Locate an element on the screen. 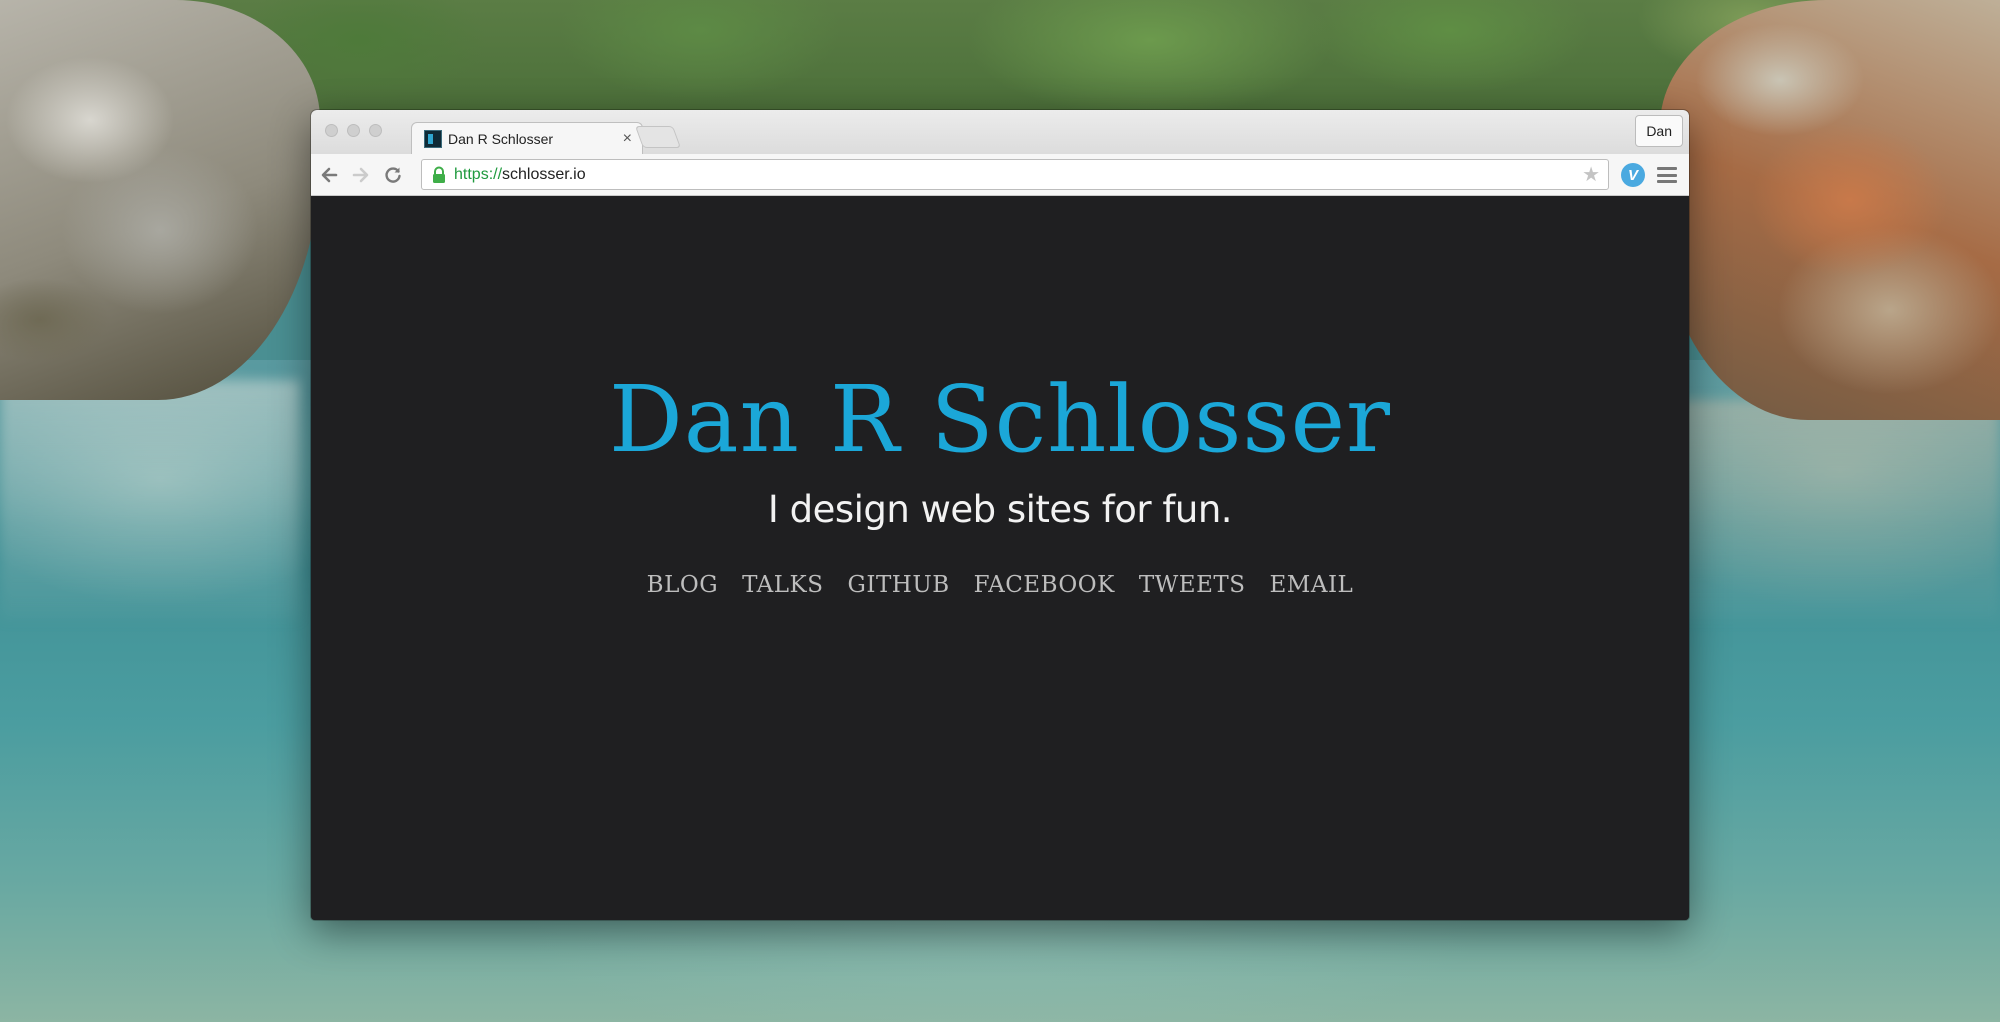 Image resolution: width=2000 pixels, height=1022 pixels. tab-title: Dan R Schlosser is located at coordinates (501, 138).